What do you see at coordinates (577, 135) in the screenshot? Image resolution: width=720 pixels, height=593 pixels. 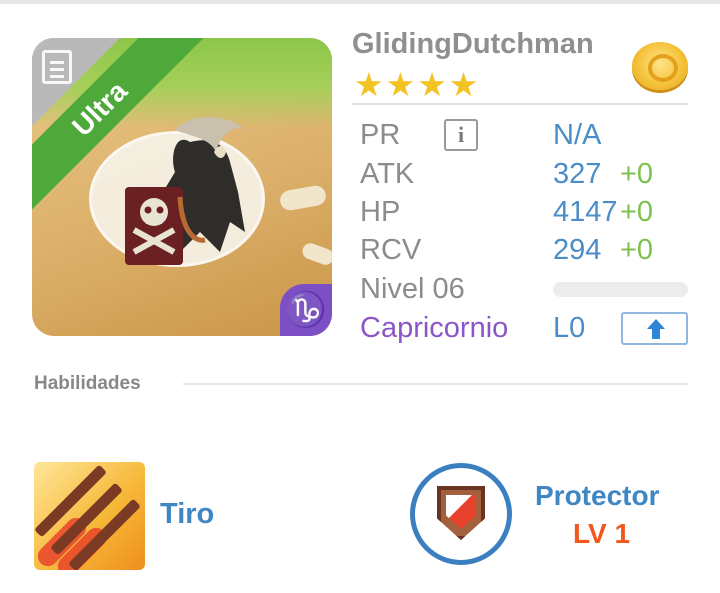 I see `pr-value: N/A` at bounding box center [577, 135].